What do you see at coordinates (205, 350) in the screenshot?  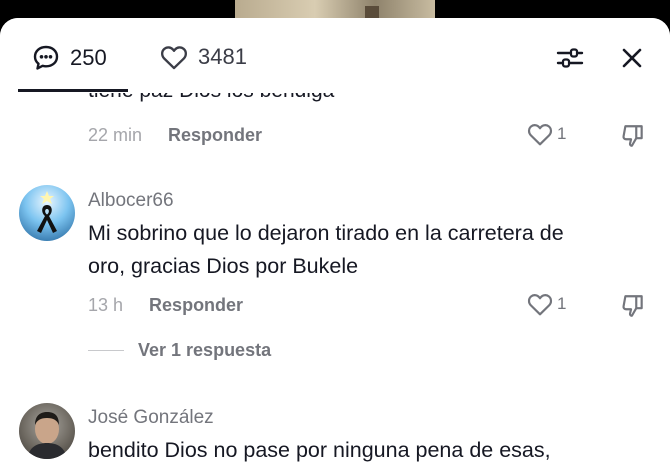 I see `view-replies-label: Ver 1 respuesta` at bounding box center [205, 350].